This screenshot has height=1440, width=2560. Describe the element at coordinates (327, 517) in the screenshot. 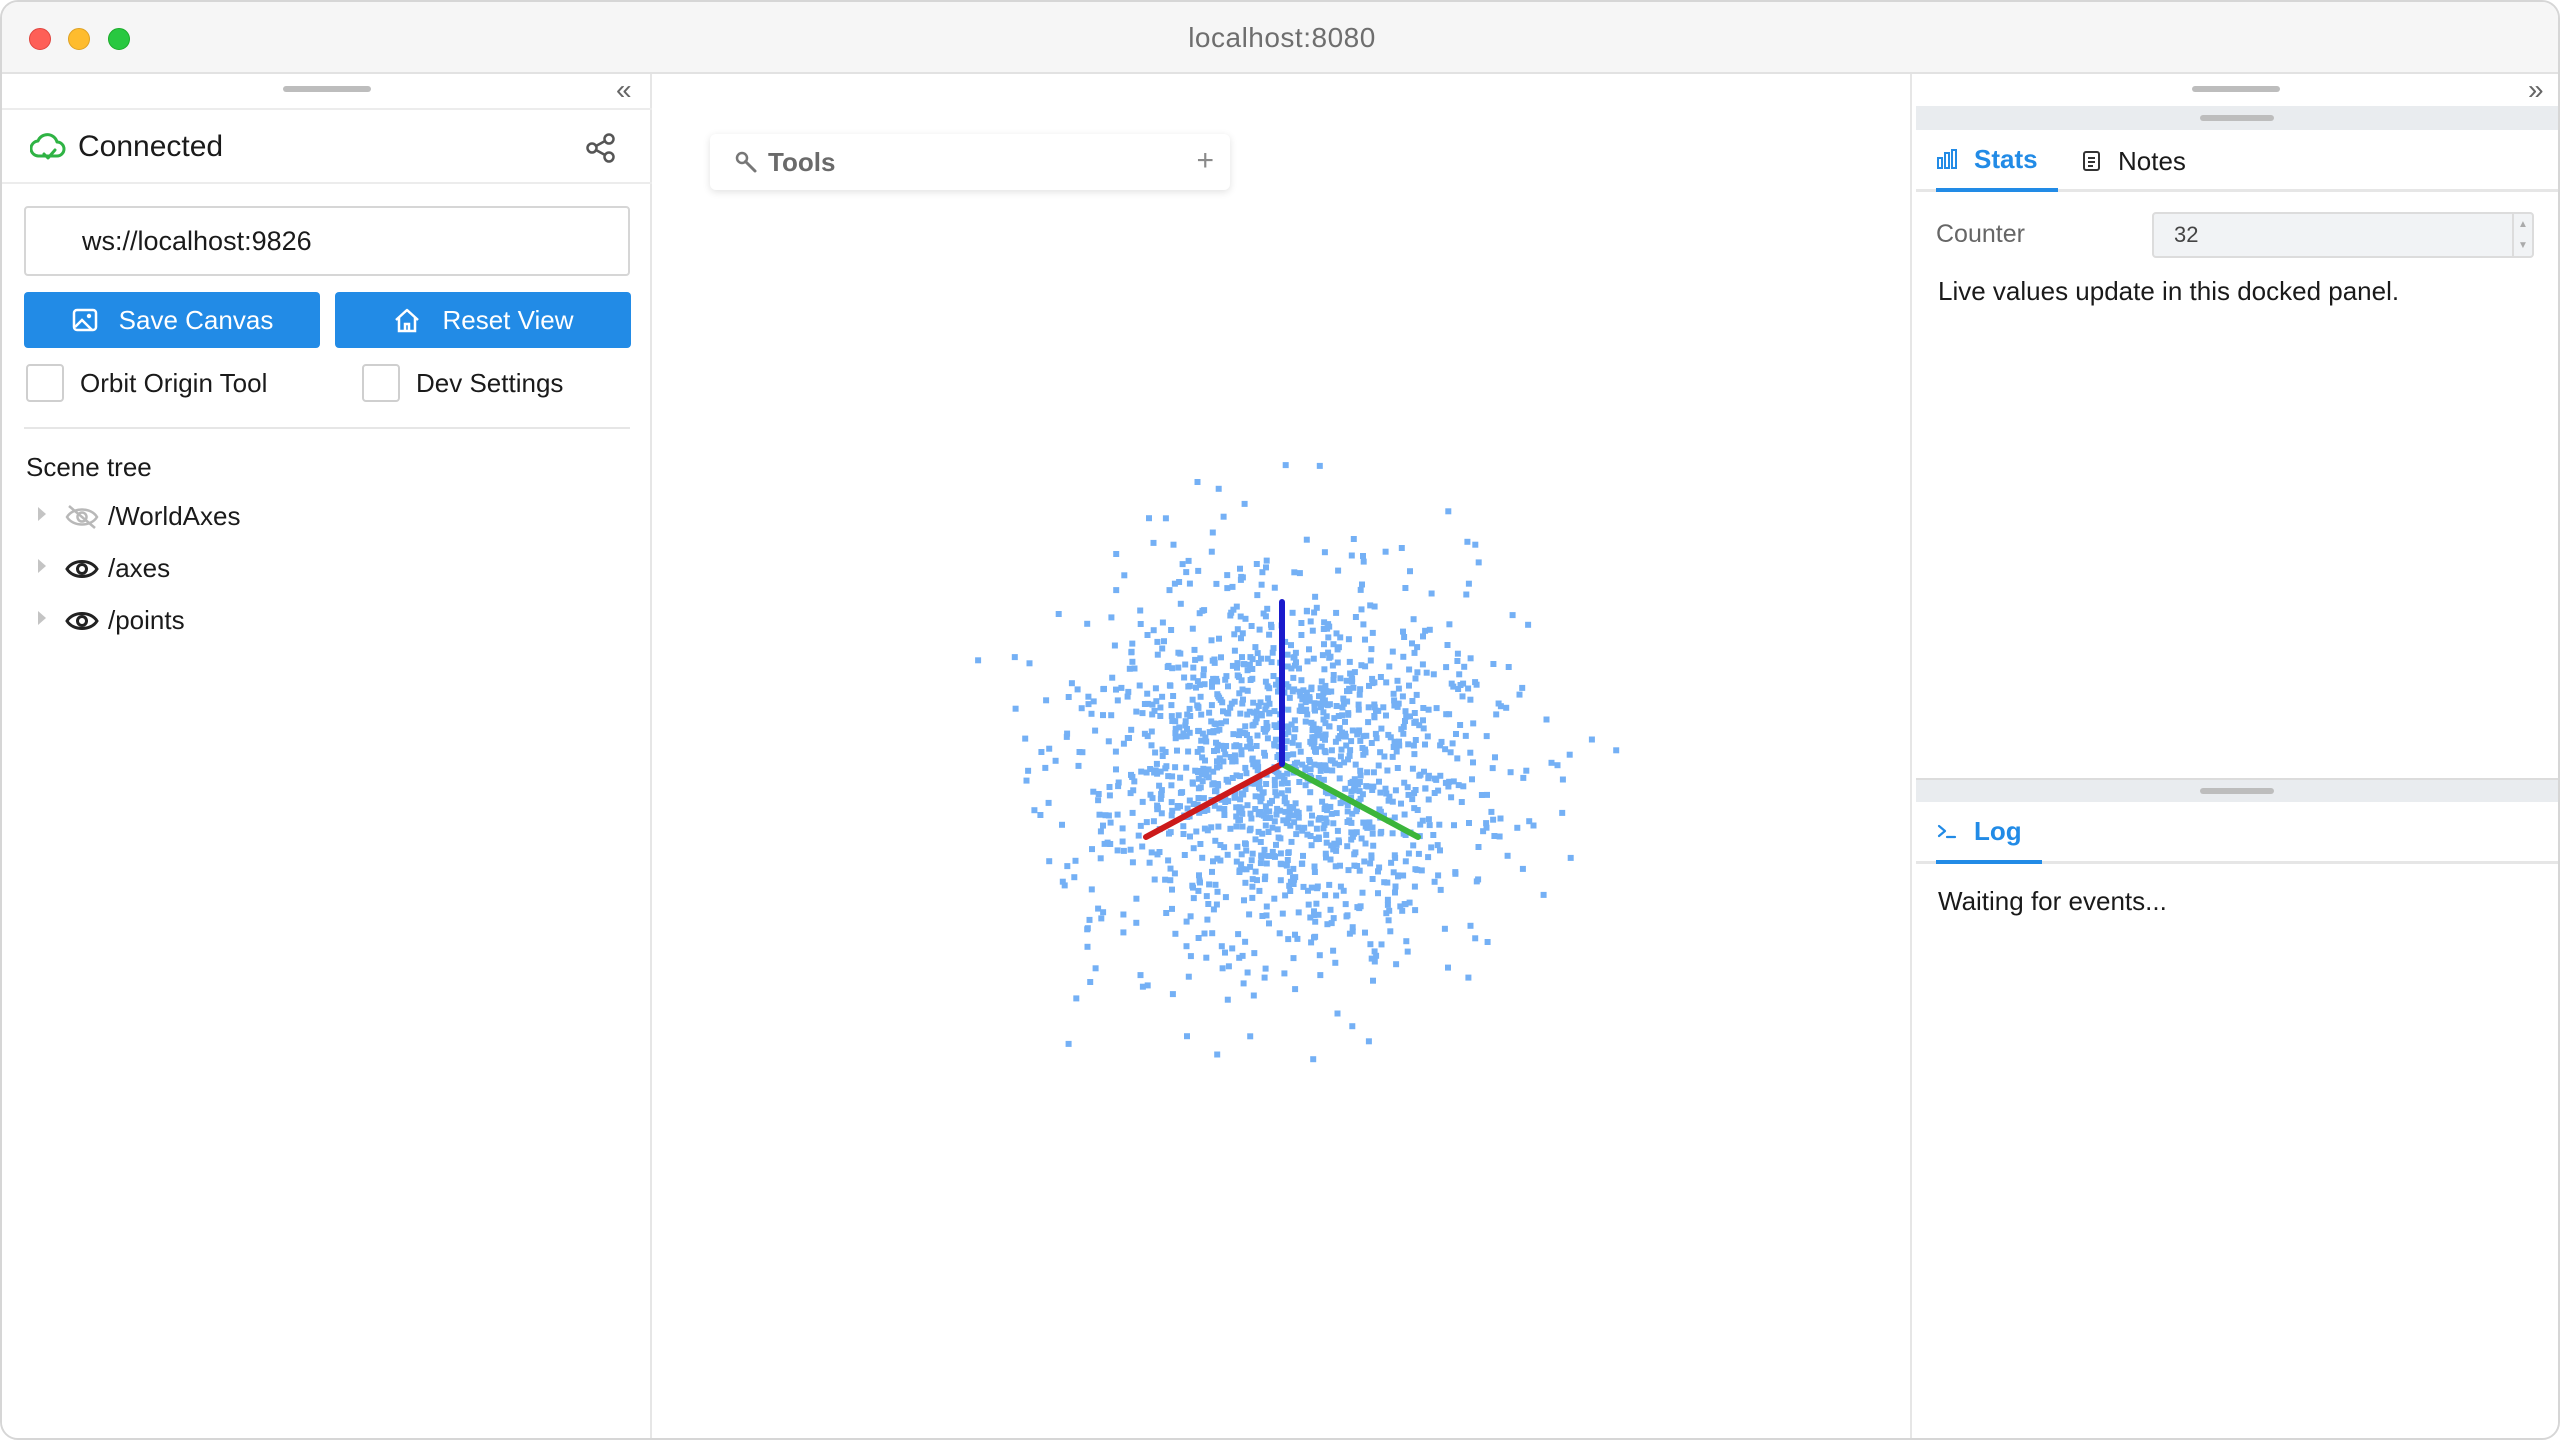

I see `scene-tree-item: /WorldAxes` at that location.